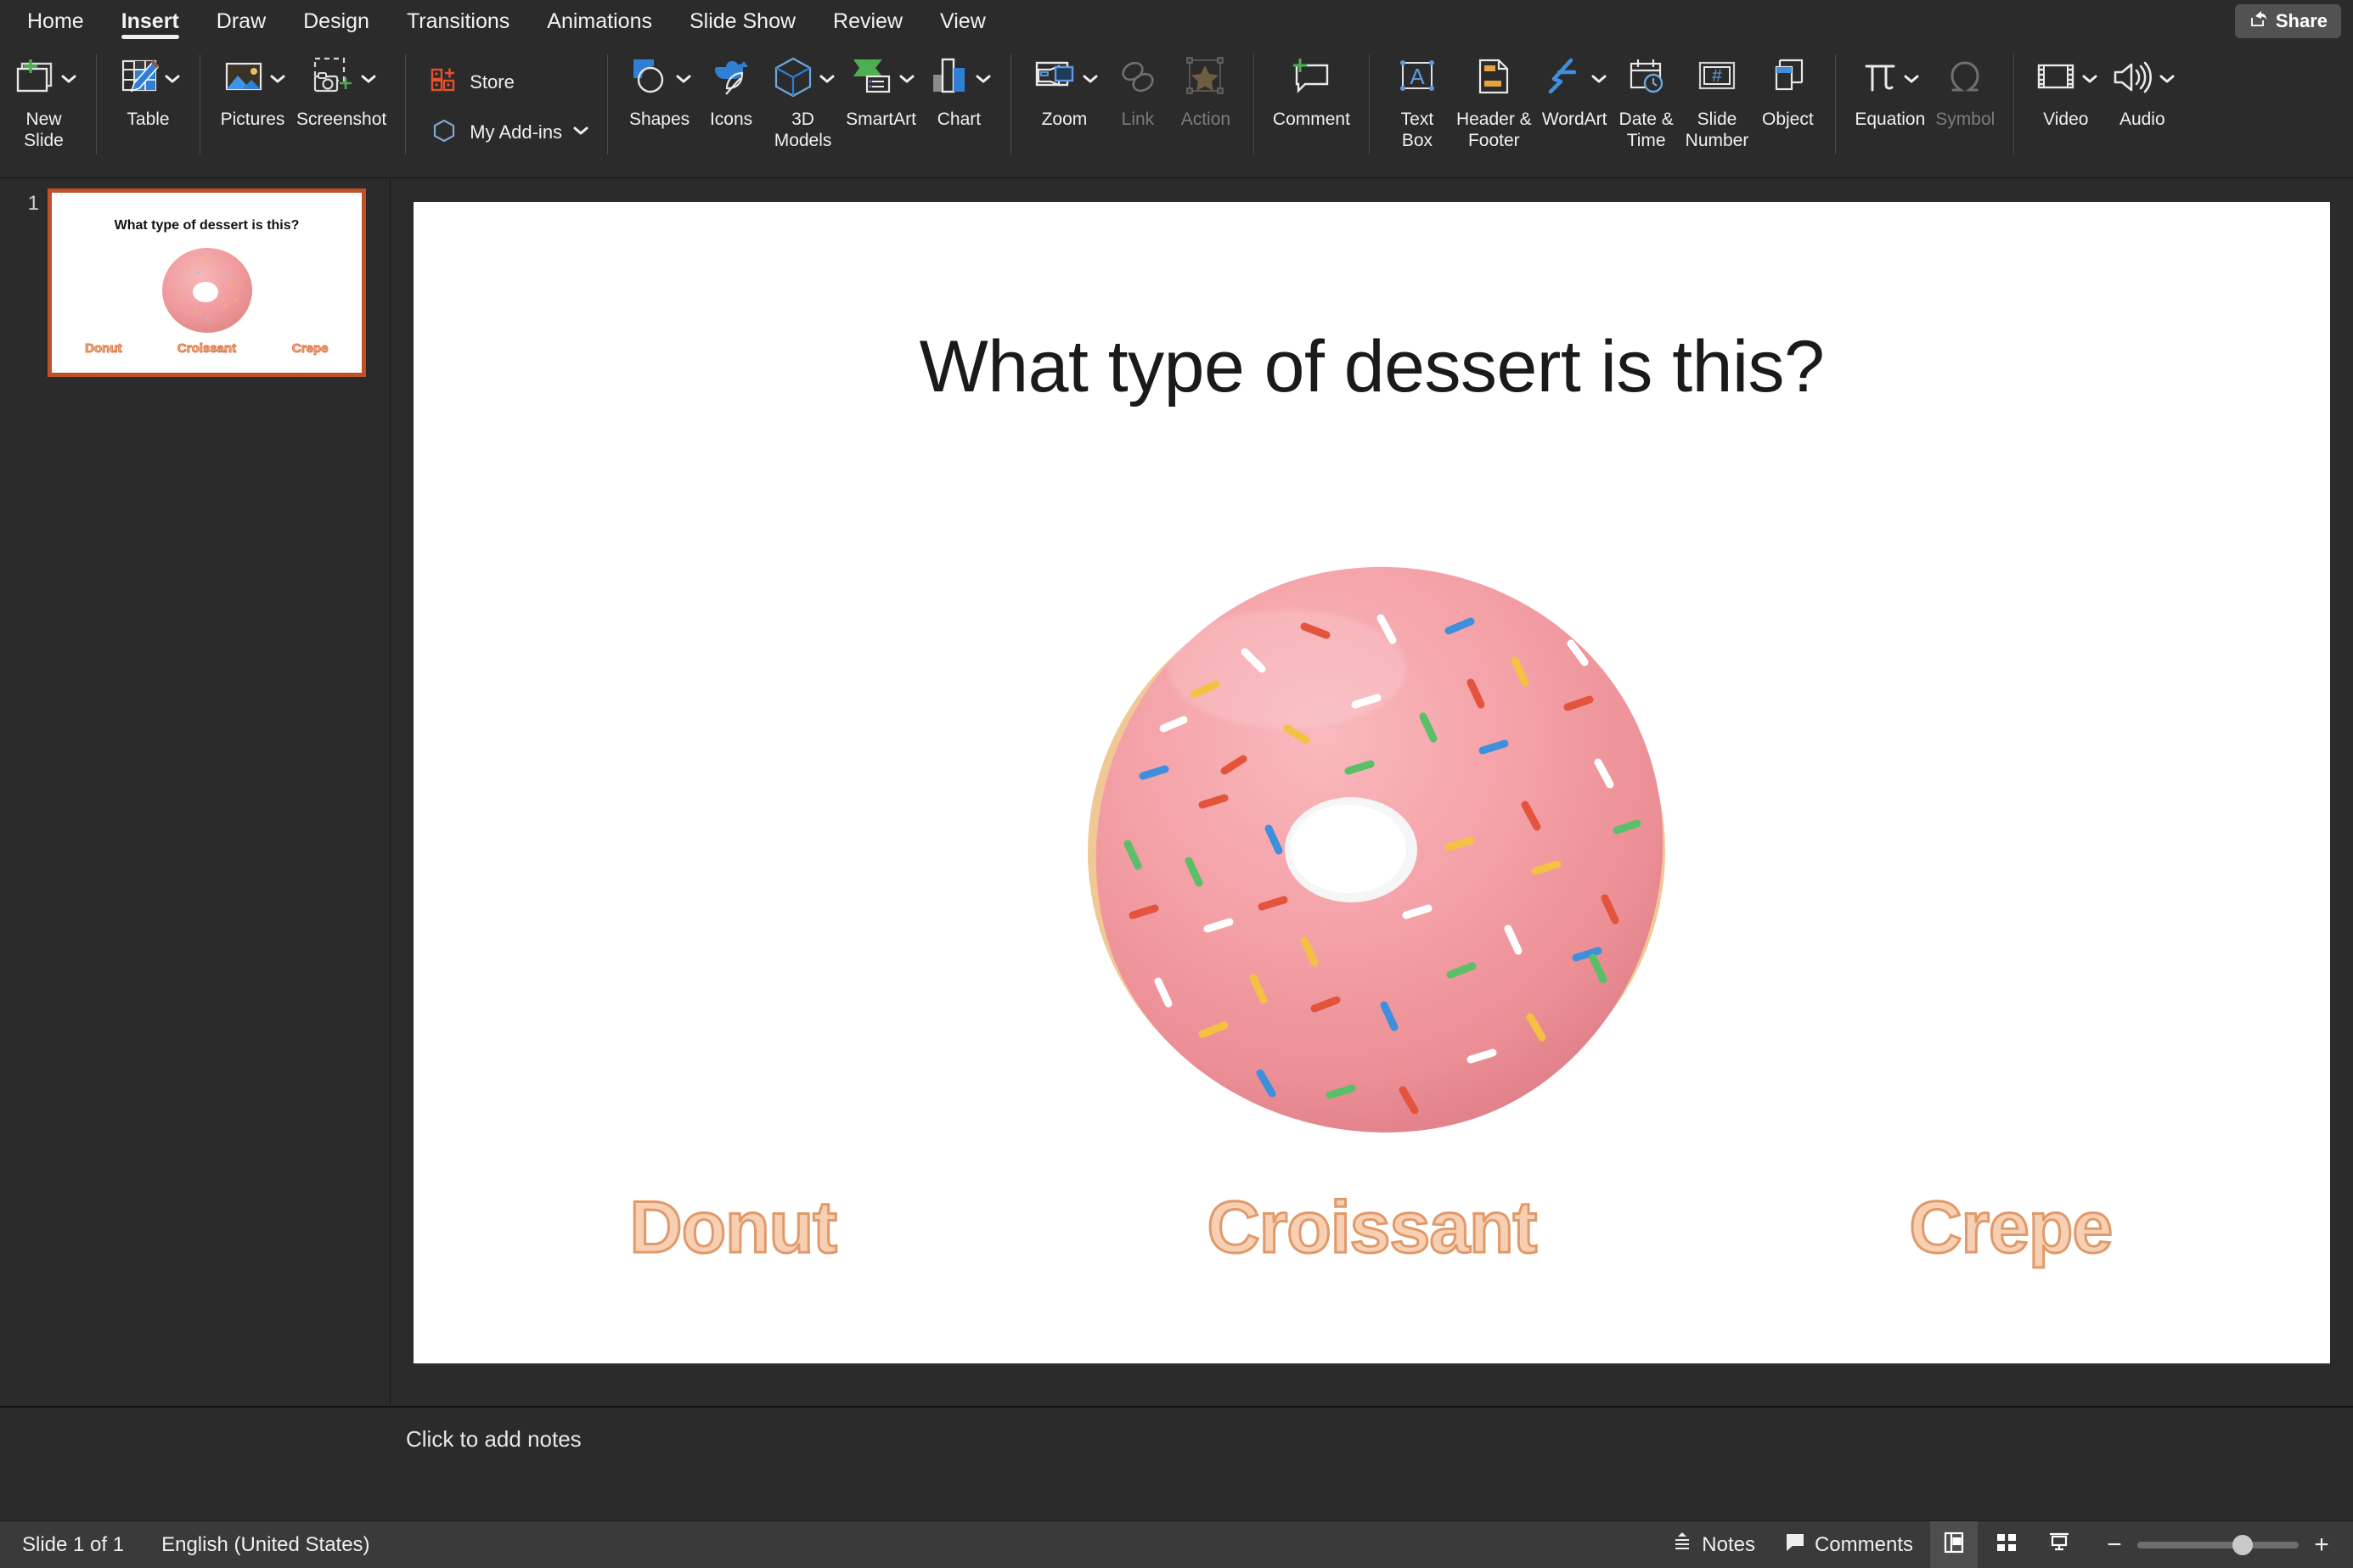 This screenshot has height=1568, width=2353. I want to click on slide-option-donut: Donut, so click(733, 1228).